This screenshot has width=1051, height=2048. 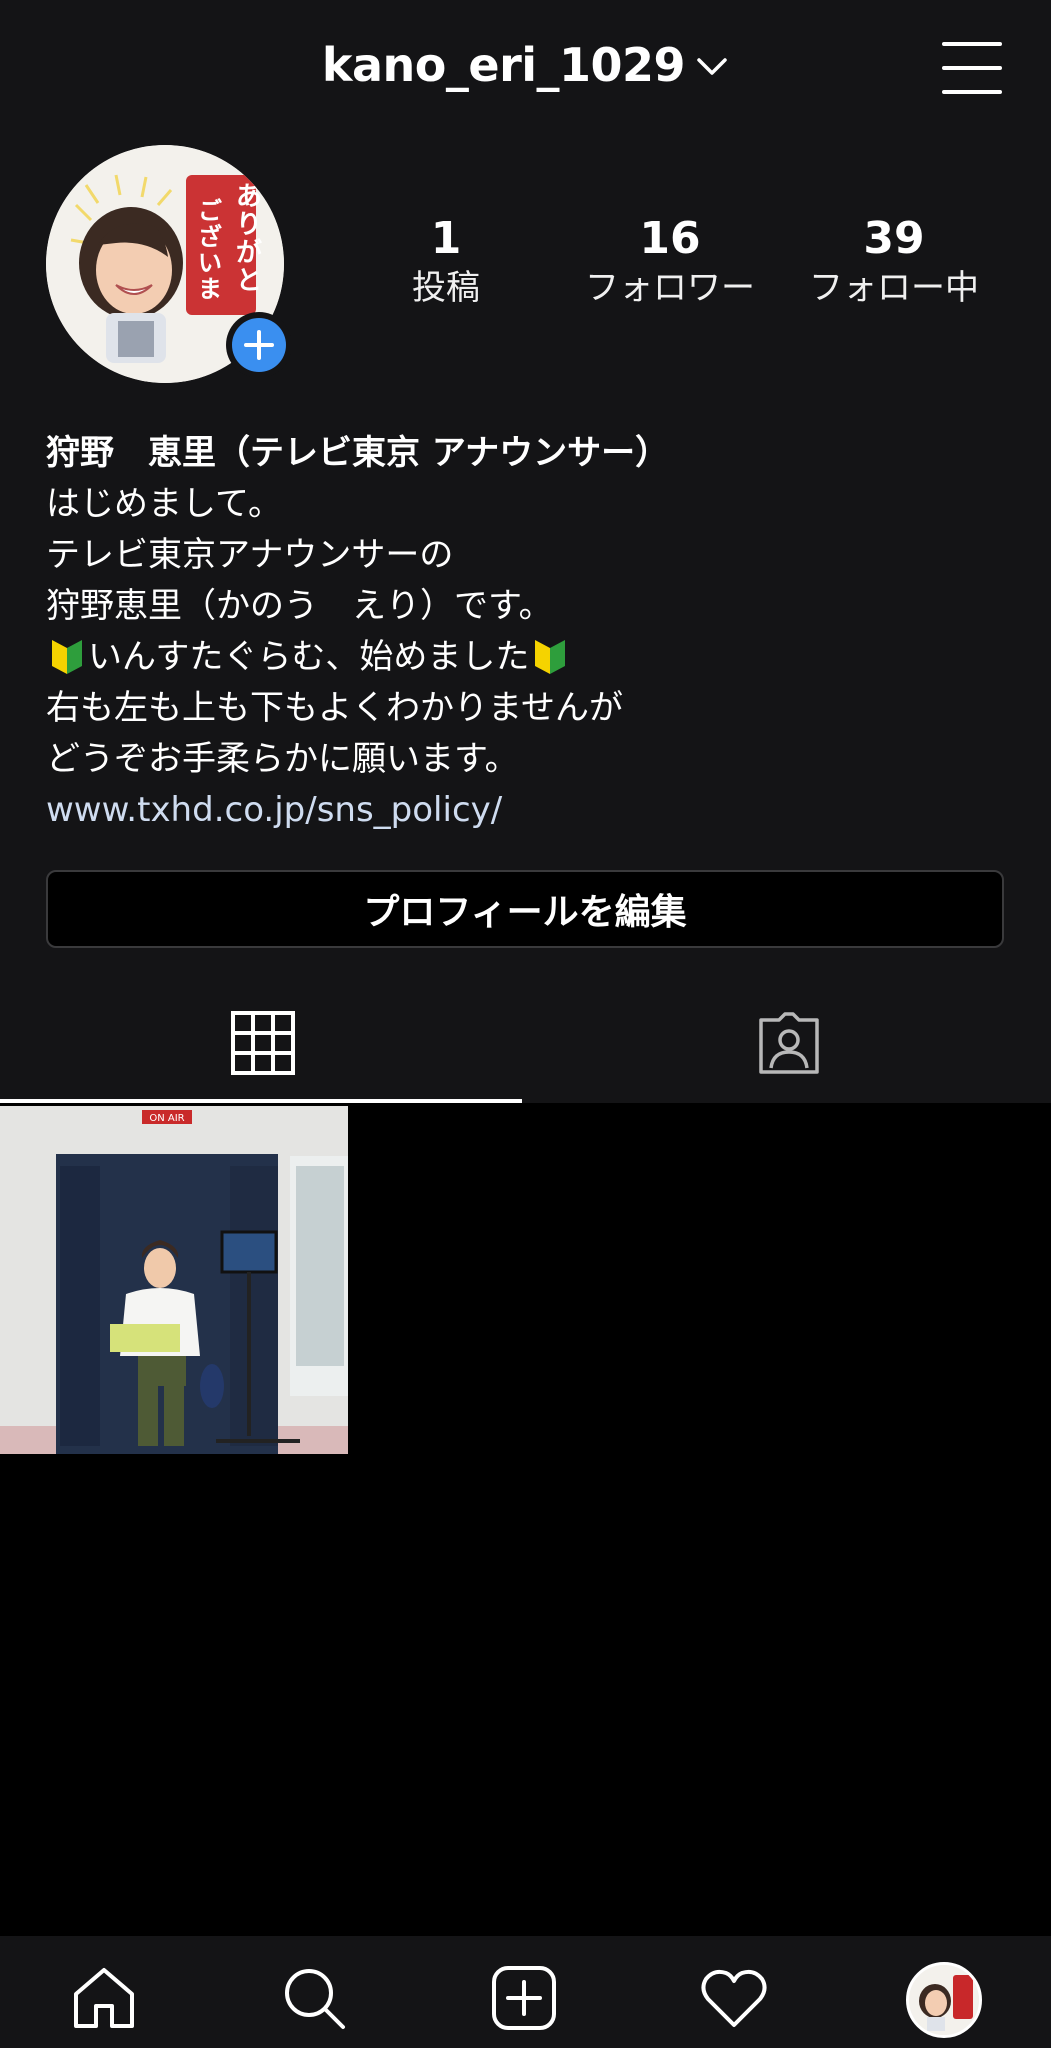 I want to click on stat-following: 39 フォロー中, so click(x=894, y=261).